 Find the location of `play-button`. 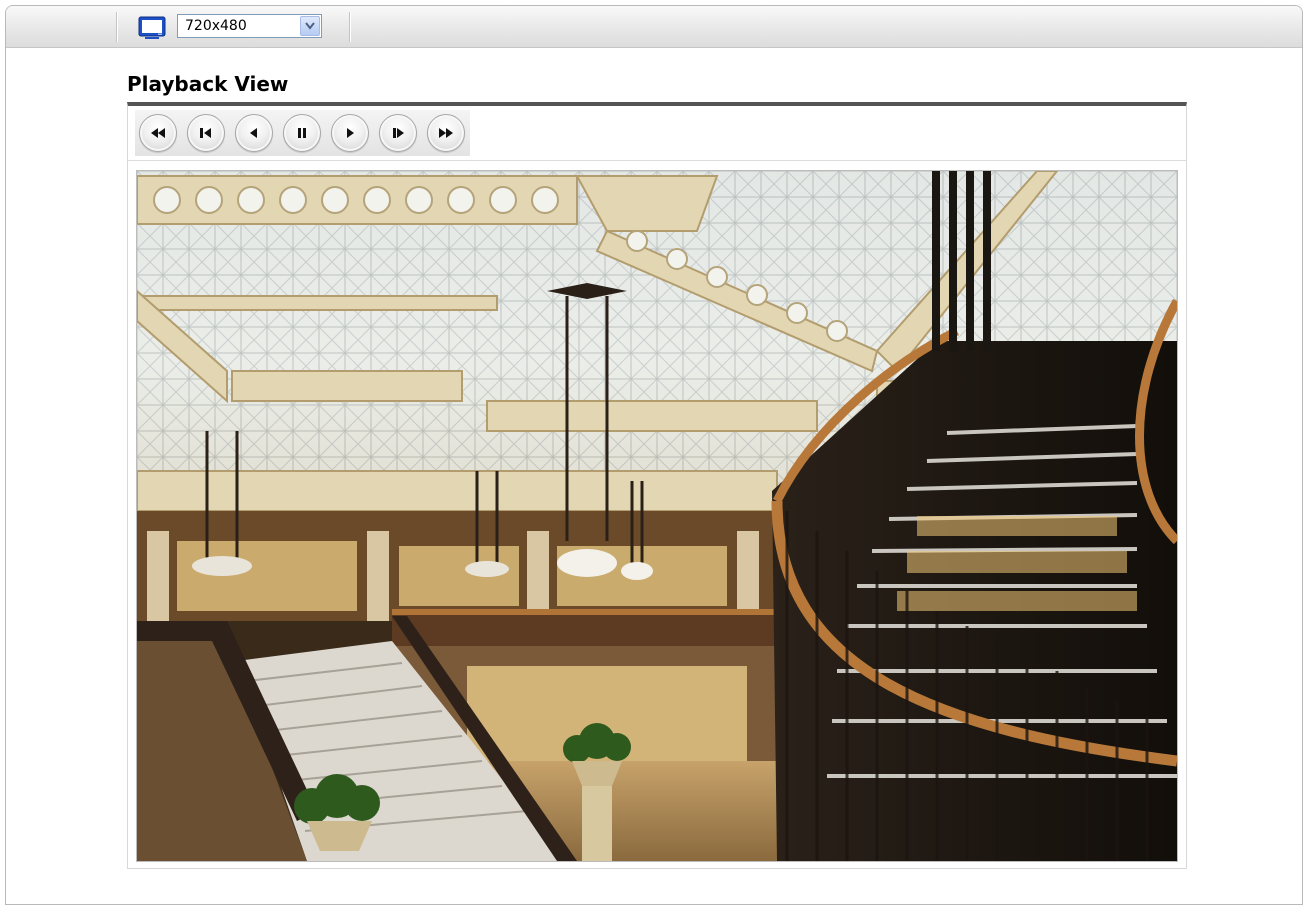

play-button is located at coordinates (350, 133).